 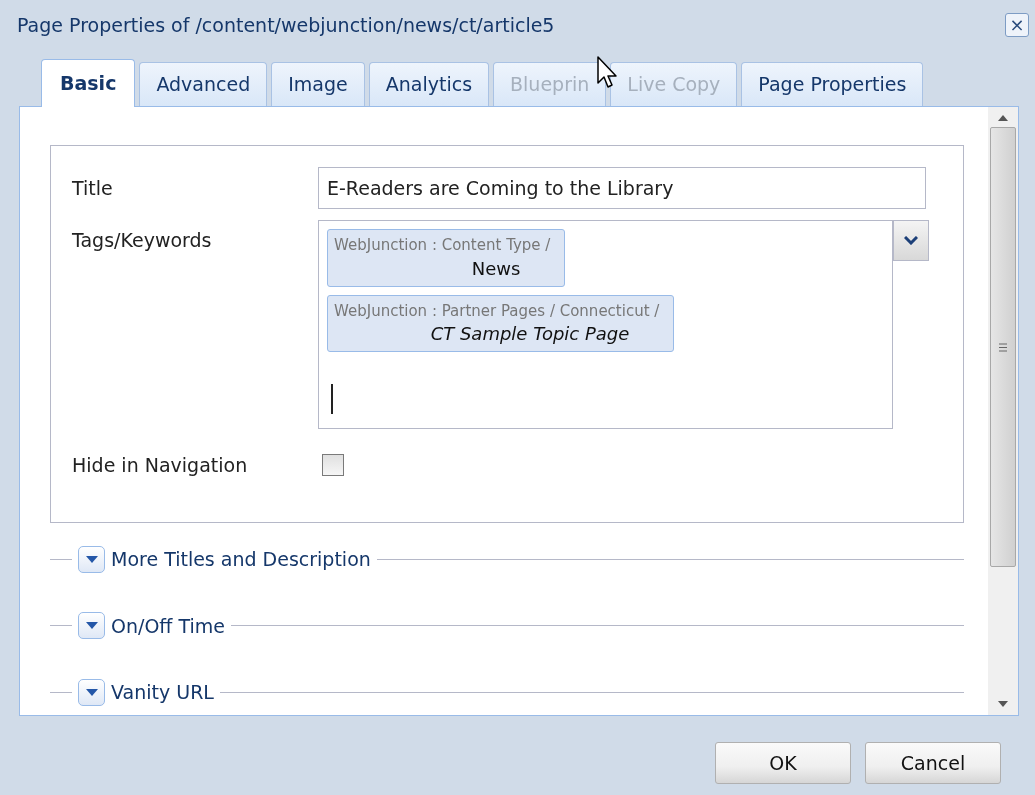 I want to click on field-label: Title, so click(x=93, y=188).